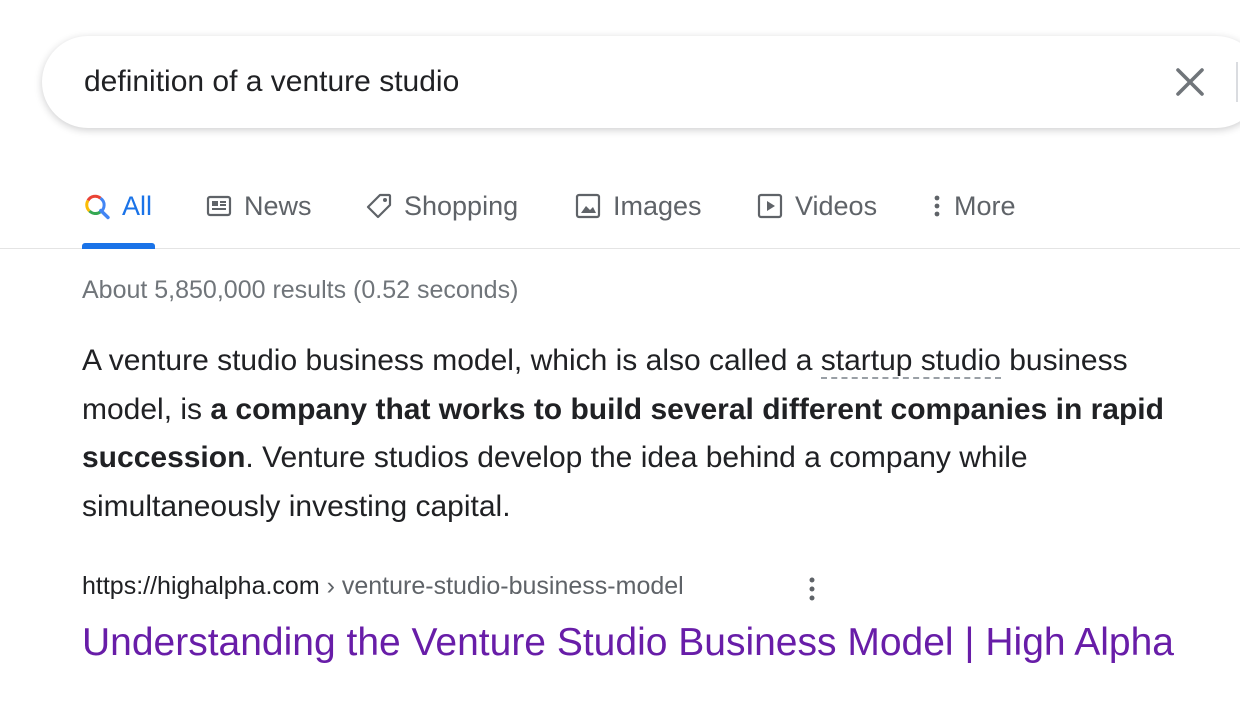 The height and width of the screenshot is (710, 1240). I want to click on tab-videos: Videos, so click(816, 206).